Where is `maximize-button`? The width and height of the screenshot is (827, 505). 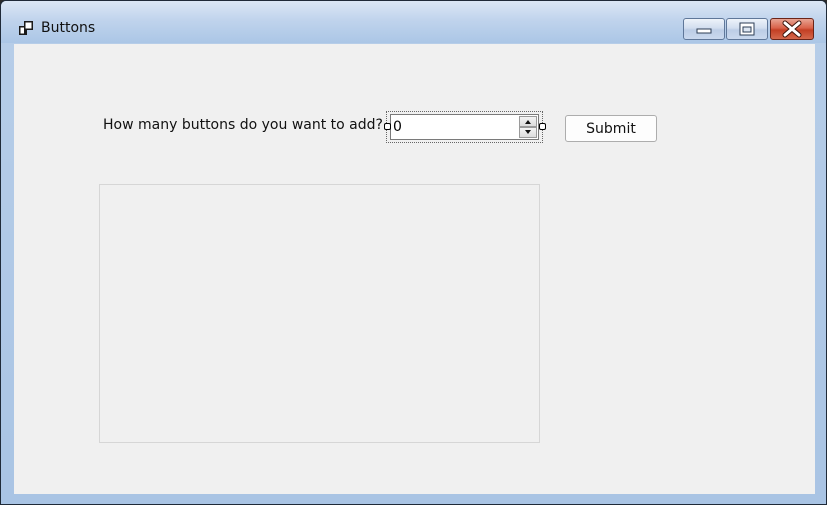
maximize-button is located at coordinates (747, 29).